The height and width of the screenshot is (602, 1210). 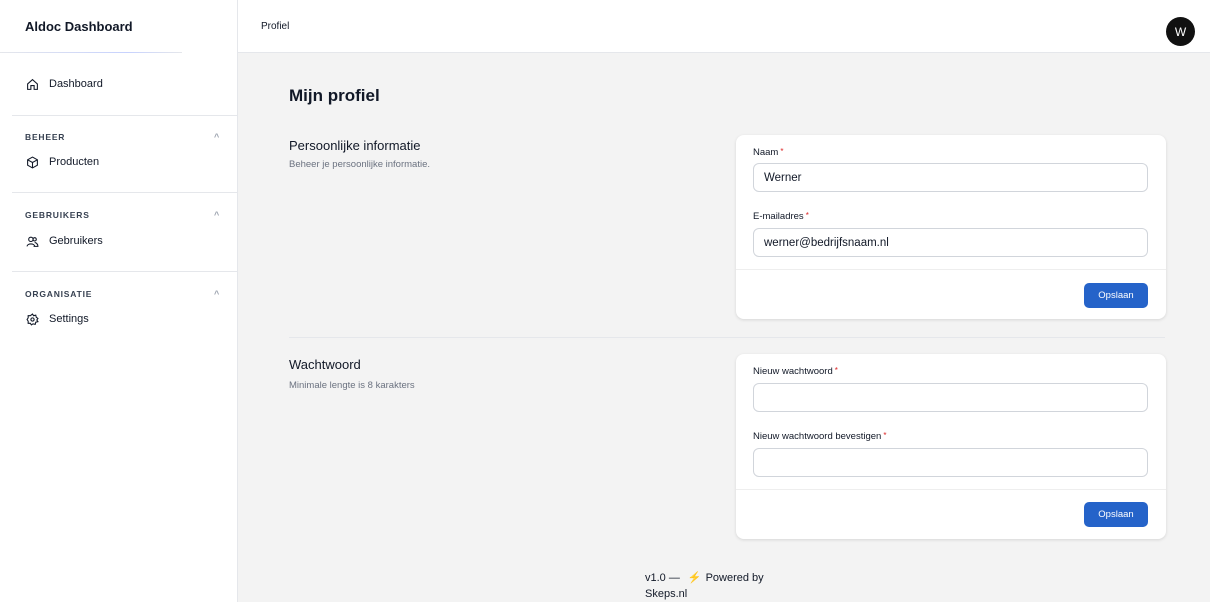 What do you see at coordinates (57, 215) in the screenshot?
I see `group-title: GEBRUIKERS` at bounding box center [57, 215].